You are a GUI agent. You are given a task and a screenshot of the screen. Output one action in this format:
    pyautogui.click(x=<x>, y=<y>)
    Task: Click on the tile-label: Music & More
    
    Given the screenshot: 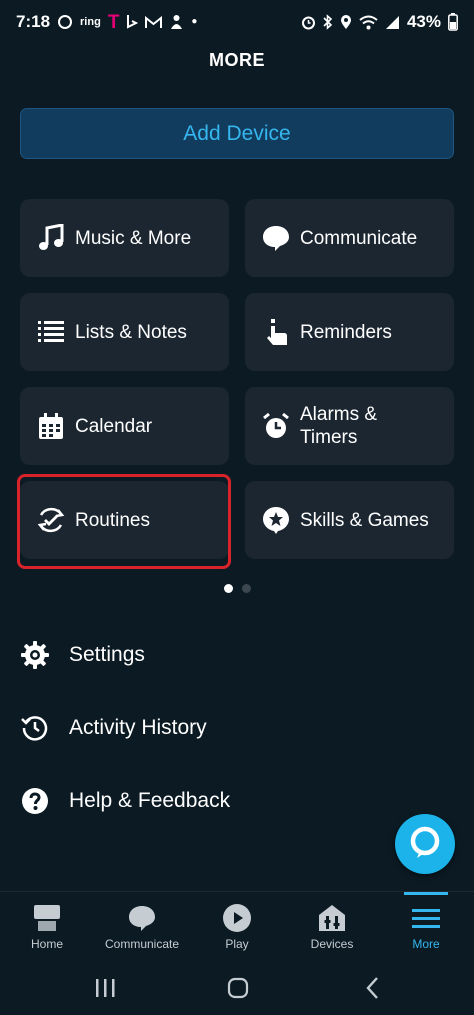 What is the action you would take?
    pyautogui.click(x=133, y=238)
    